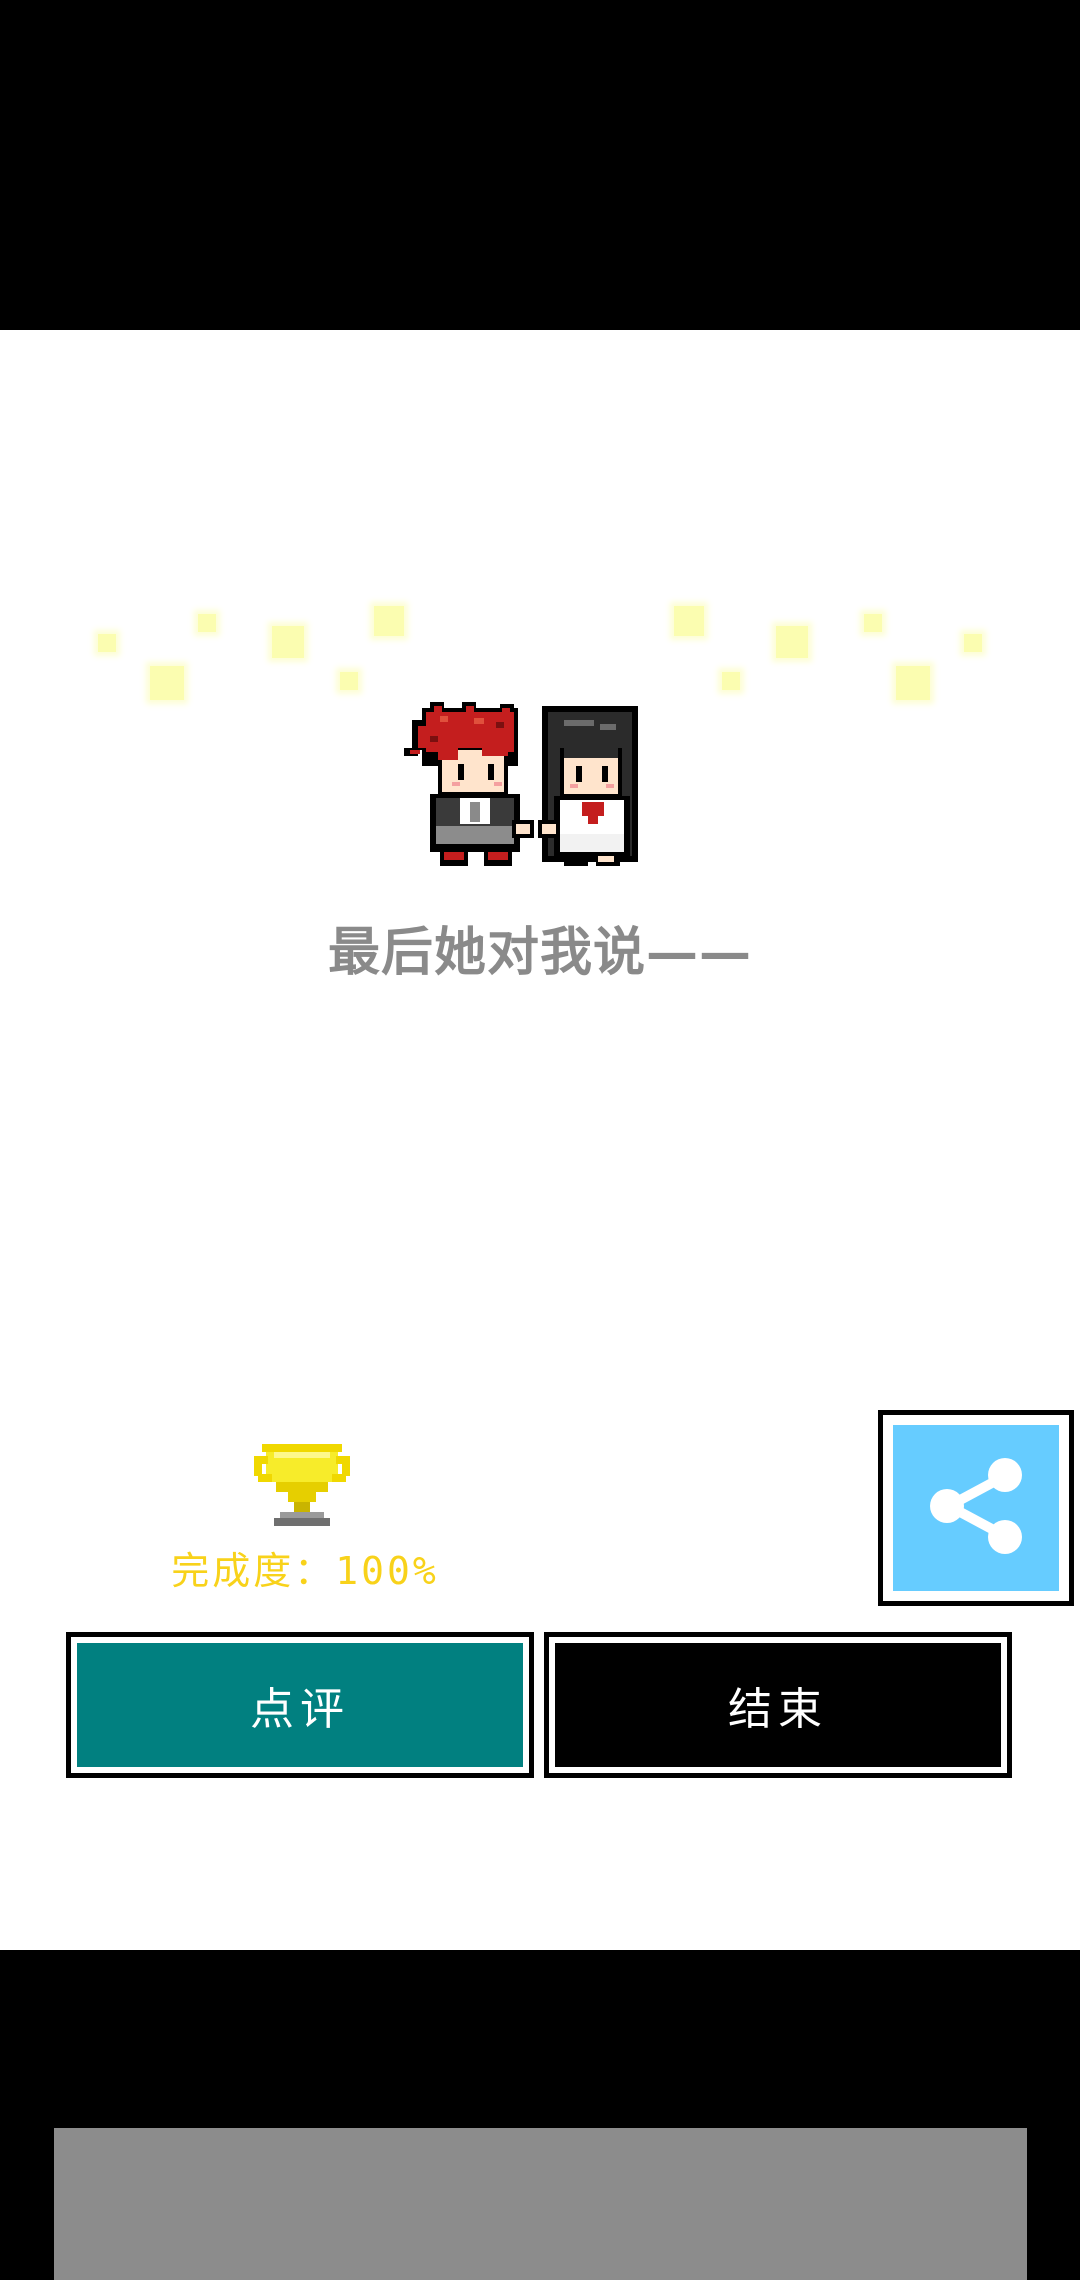  I want to click on completion-rate: 完成度：100%, so click(305, 1571).